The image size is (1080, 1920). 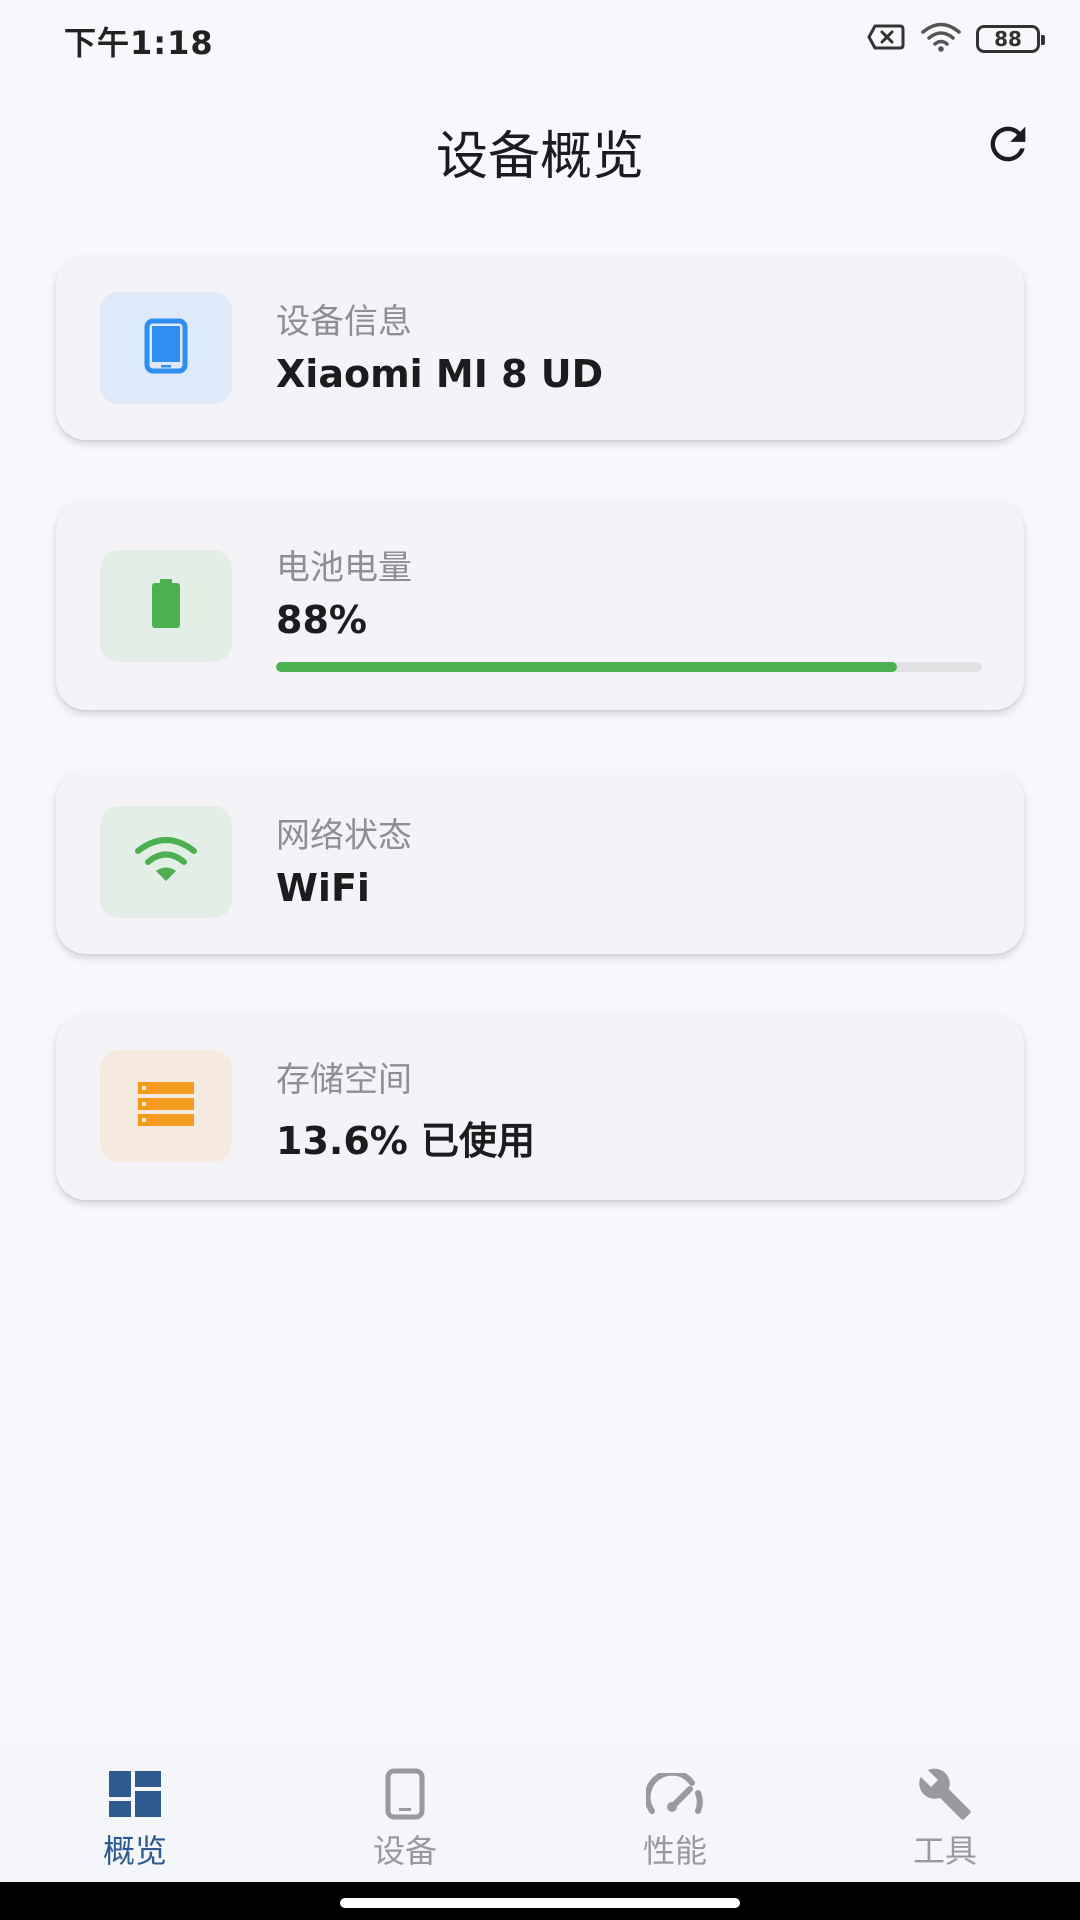 I want to click on storage-icon-box, so click(x=166, y=1106).